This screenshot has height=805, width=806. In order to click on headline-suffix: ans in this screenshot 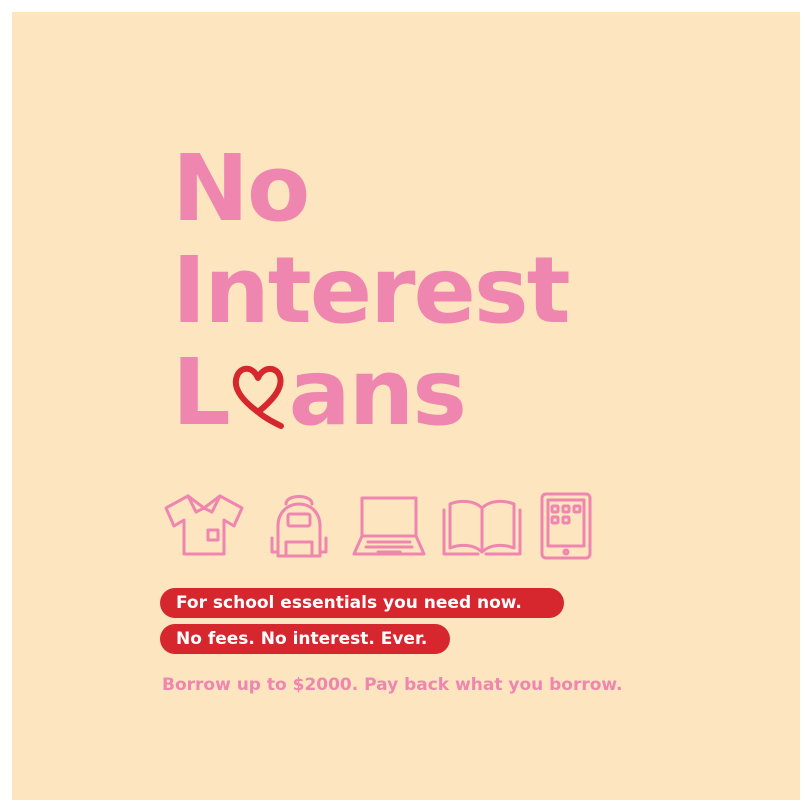, I will do `click(377, 392)`.